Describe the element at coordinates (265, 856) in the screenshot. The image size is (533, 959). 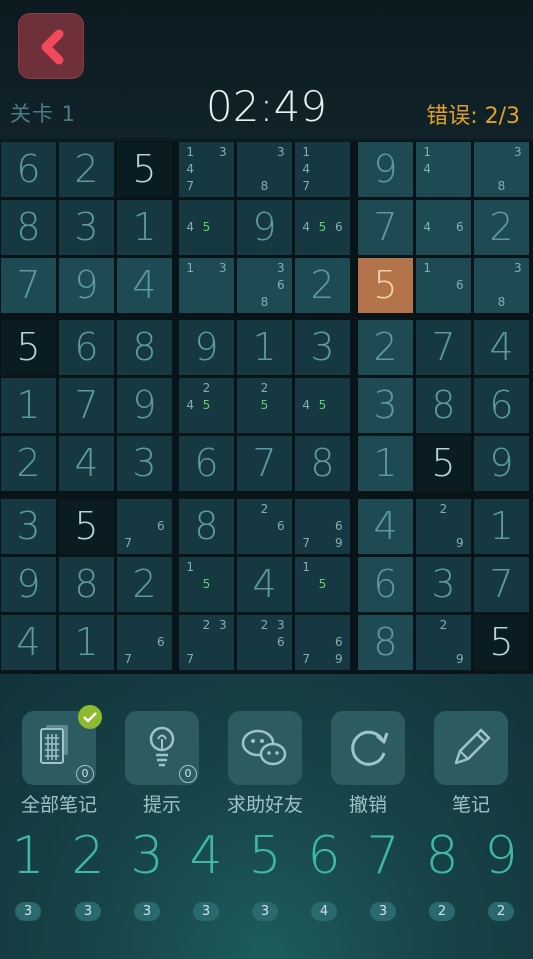
I see `number-5-button: 5` at that location.